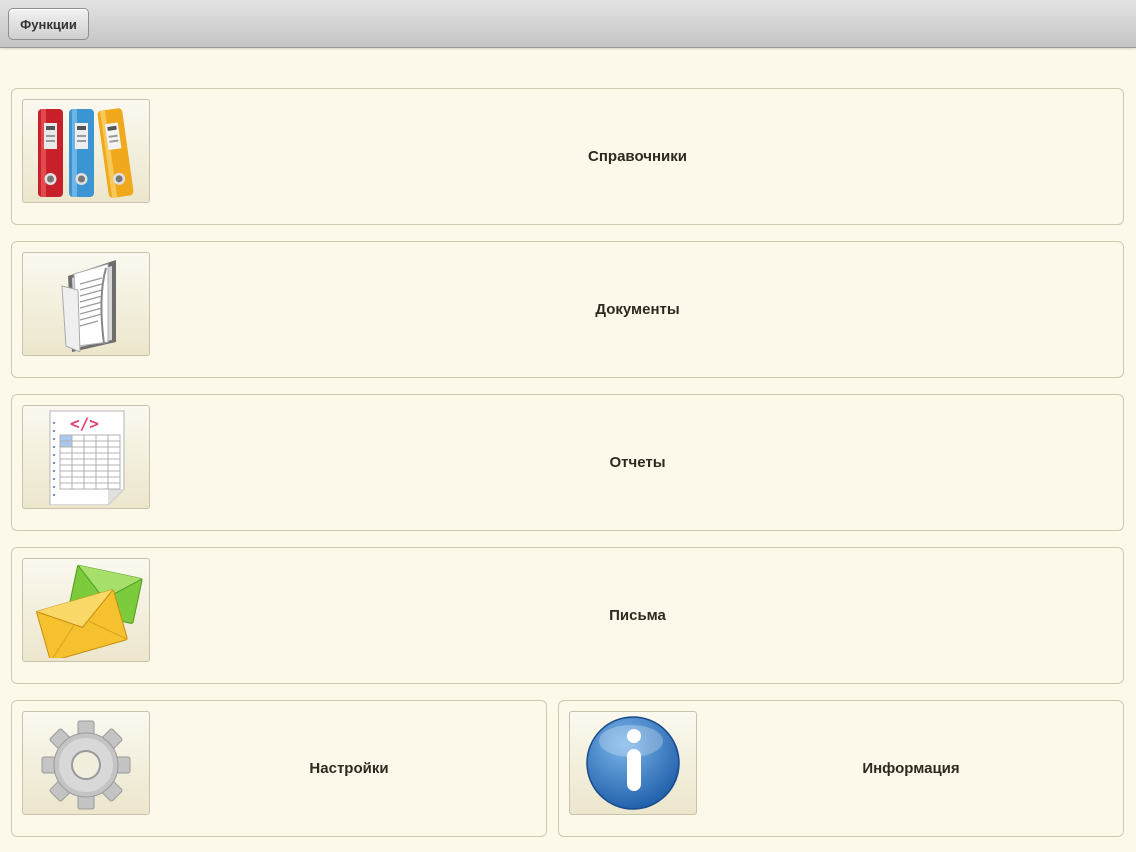 Image resolution: width=1136 pixels, height=852 pixels. Describe the element at coordinates (86, 610) in the screenshot. I see `envelopes-icon` at that location.